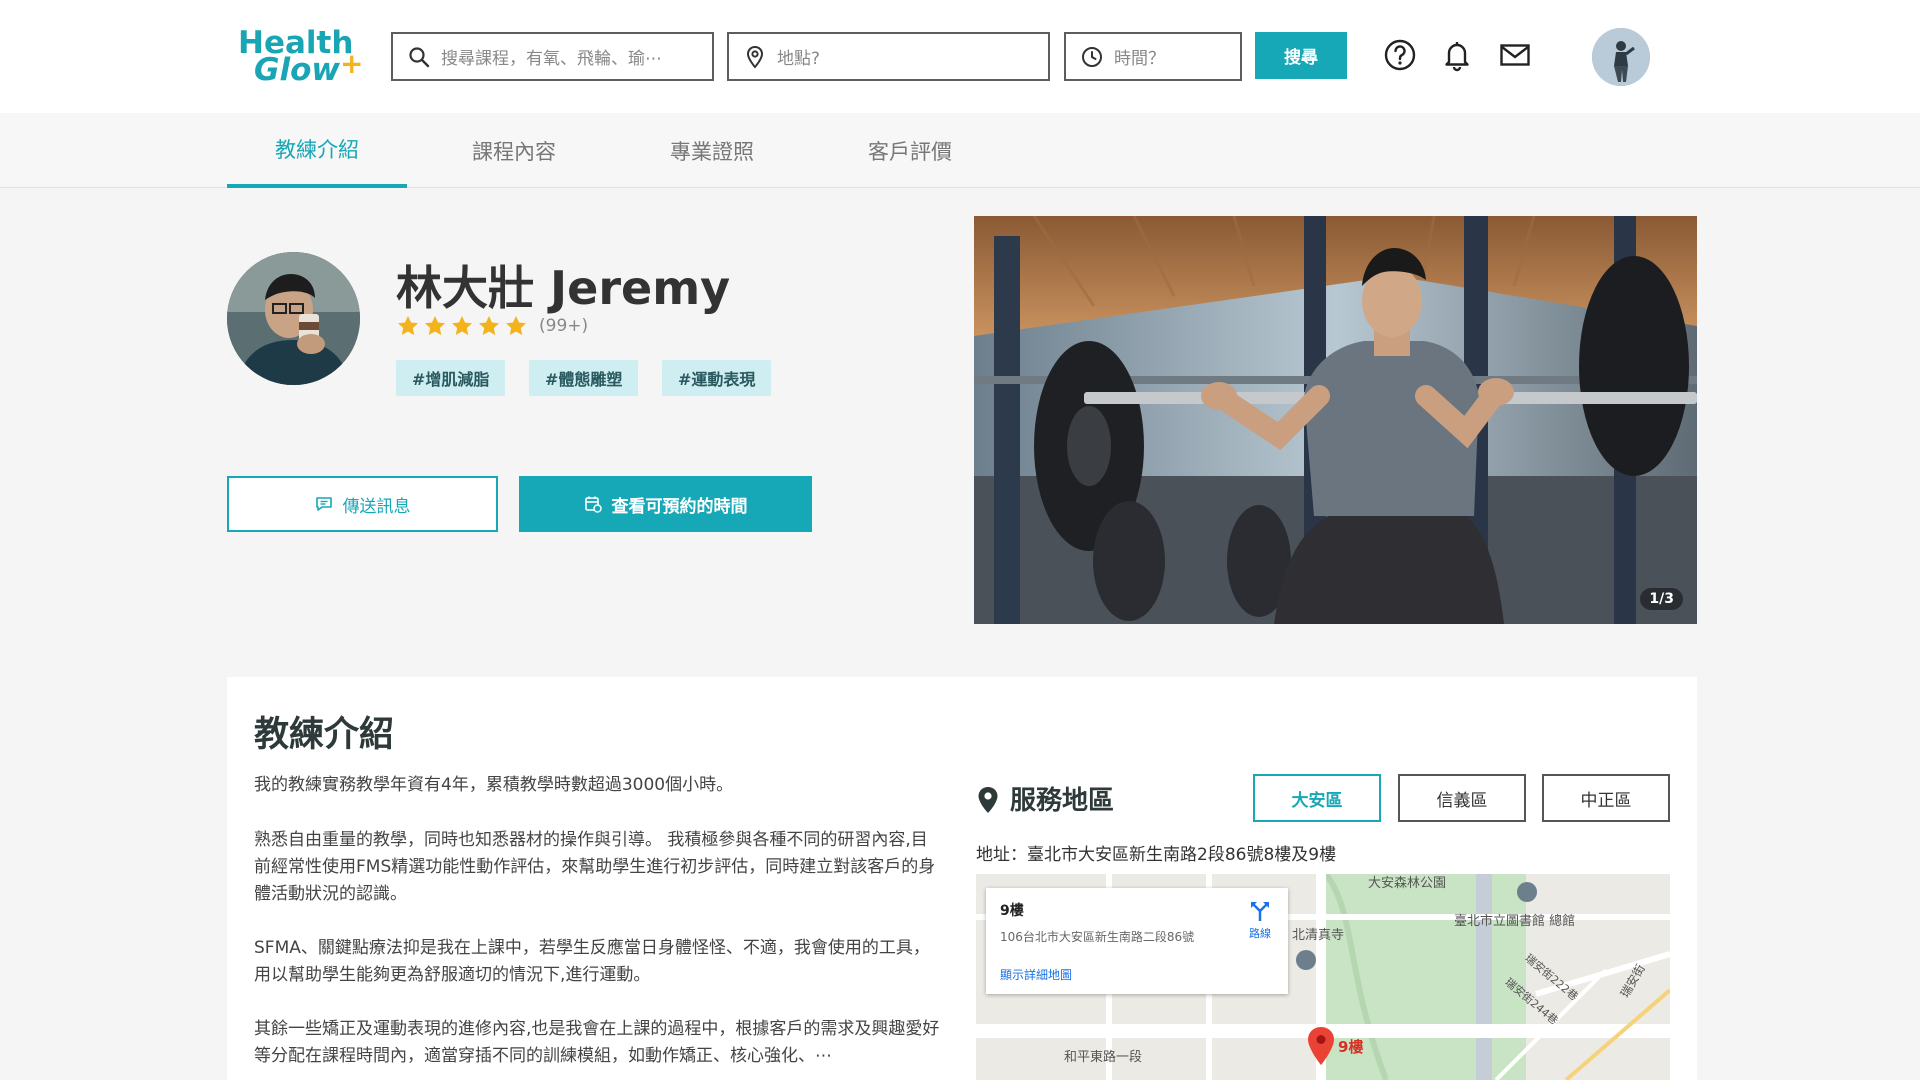  Describe the element at coordinates (1301, 55) in the screenshot. I see `search-button: 搜尋` at that location.